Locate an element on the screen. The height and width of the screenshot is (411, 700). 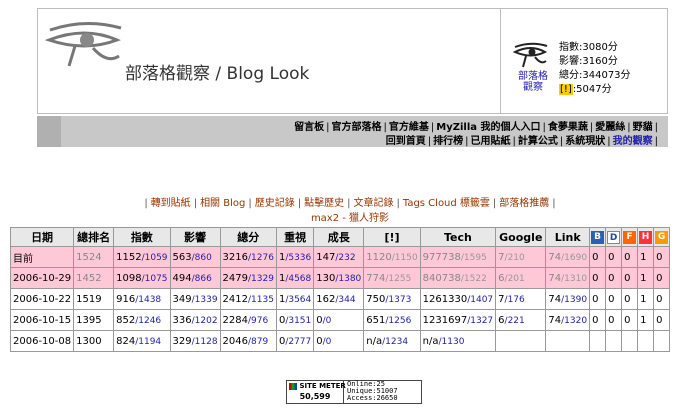
cell-growth-rank-link: /1380 is located at coordinates (348, 279).